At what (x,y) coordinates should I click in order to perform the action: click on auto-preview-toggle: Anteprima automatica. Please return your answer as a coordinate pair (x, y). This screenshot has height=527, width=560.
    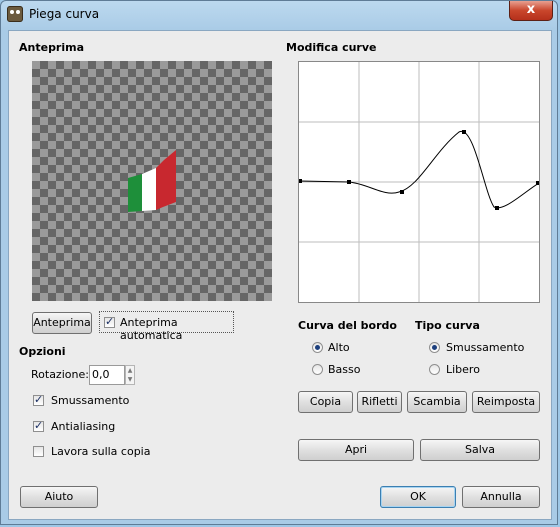
    Looking at the image, I should click on (166, 326).